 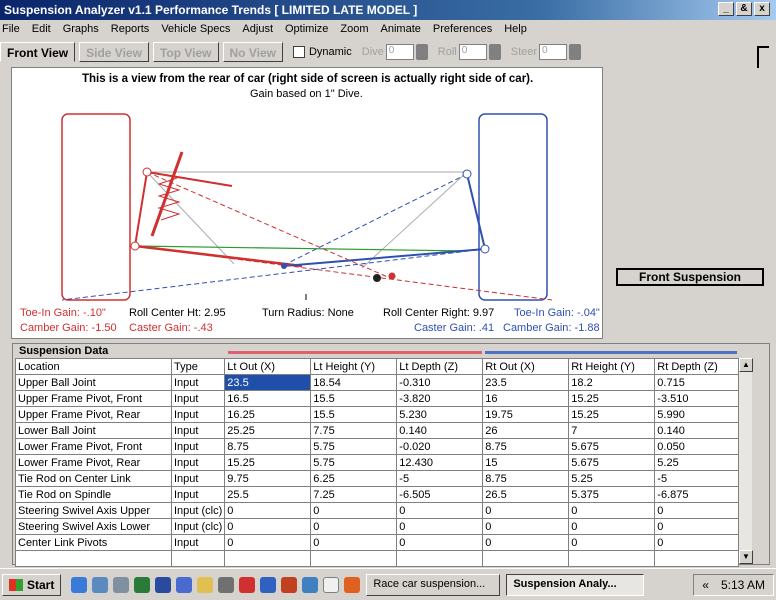 I want to click on table-cell: 7.25, so click(x=354, y=494).